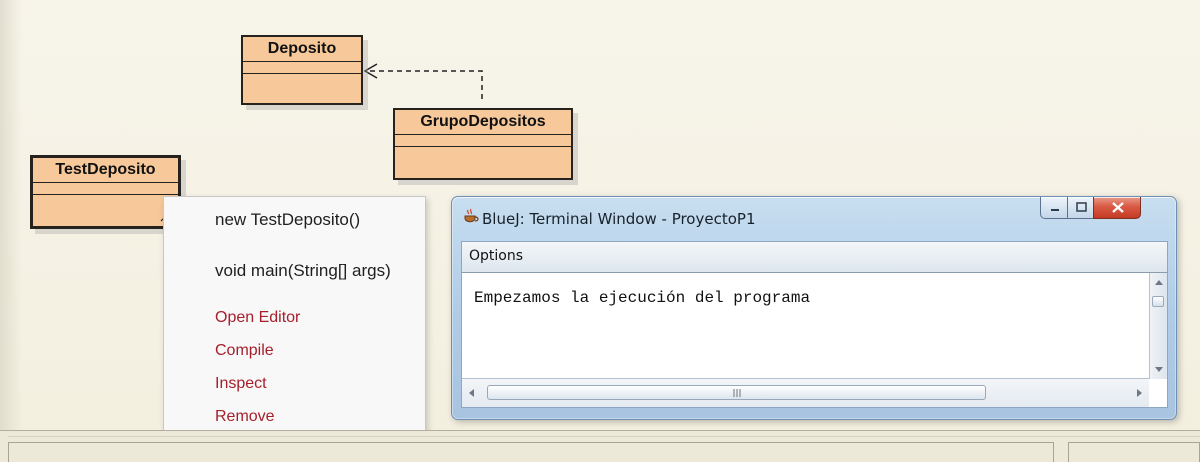  I want to click on status-side-field, so click(1134, 452).